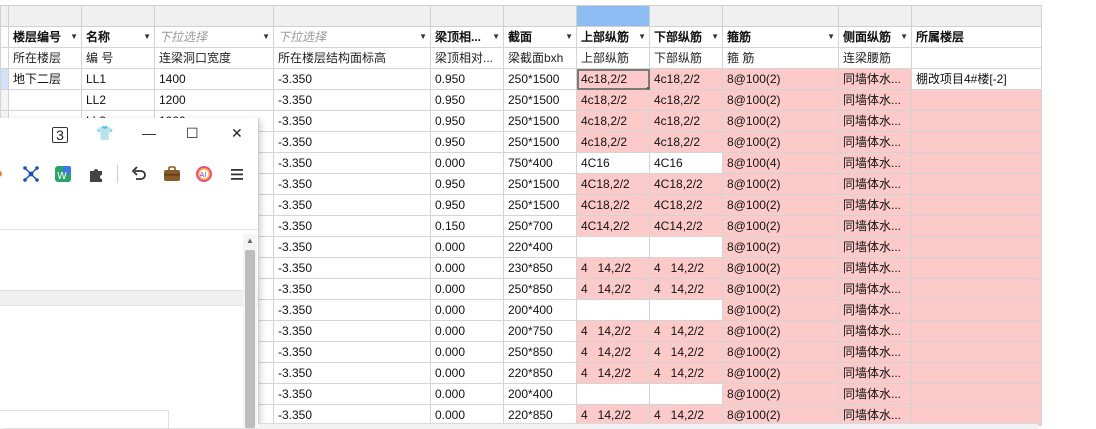  Describe the element at coordinates (686, 58) in the screenshot. I see `sub-header-cell: 下部纵筋` at that location.